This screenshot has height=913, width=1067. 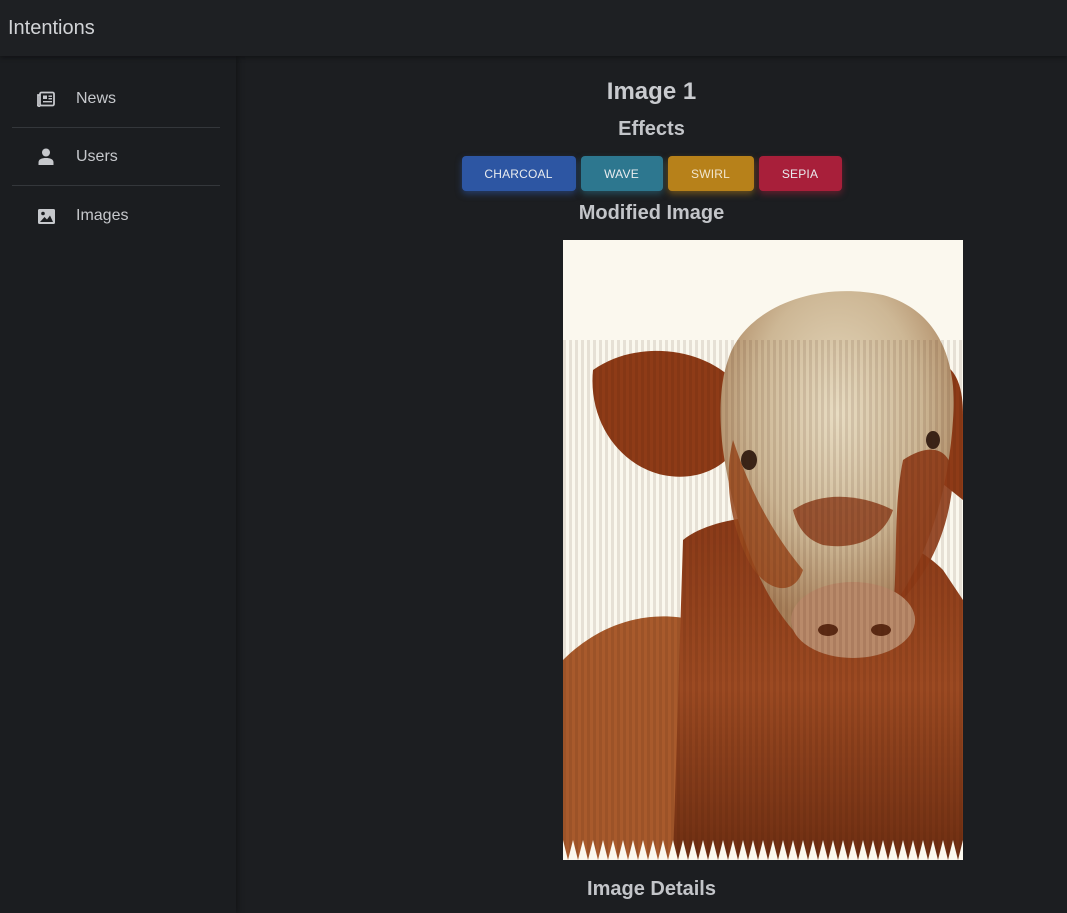 What do you see at coordinates (518, 173) in the screenshot?
I see `charcoal-button: CHARCOAL` at bounding box center [518, 173].